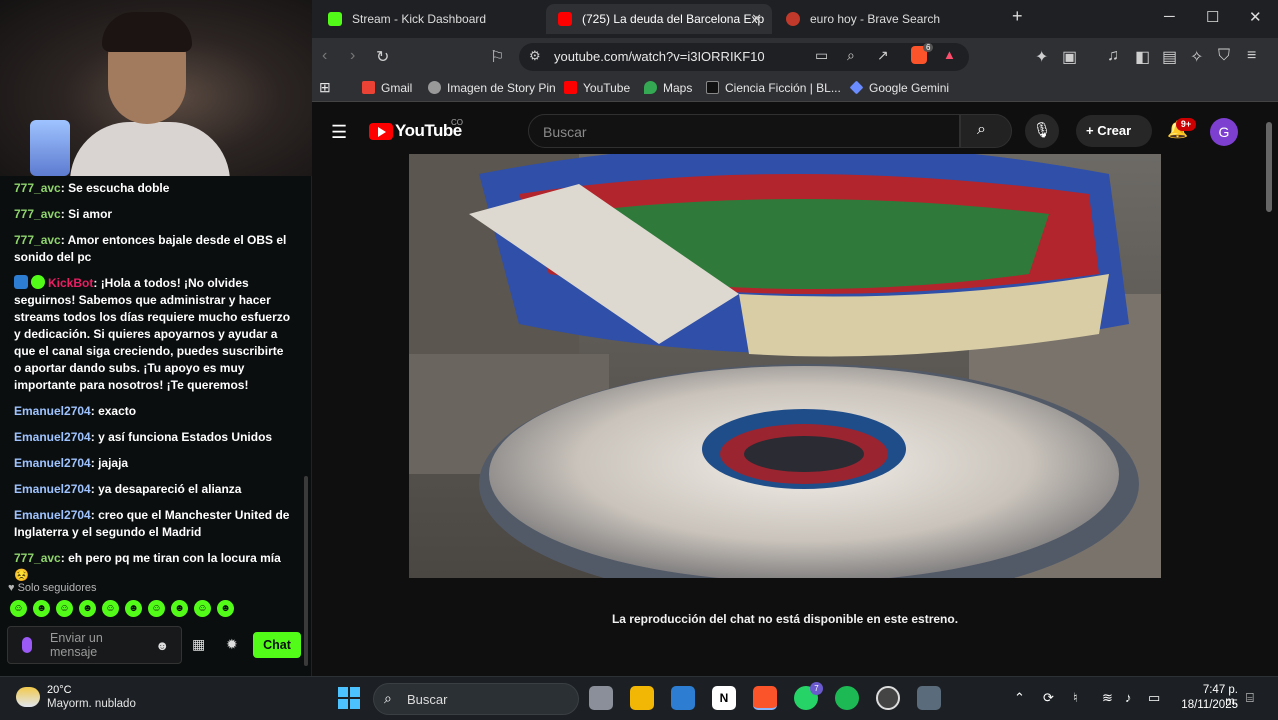  Describe the element at coordinates (1019, 698) in the screenshot. I see `show-hidden-icons-icon: ⌃` at that location.